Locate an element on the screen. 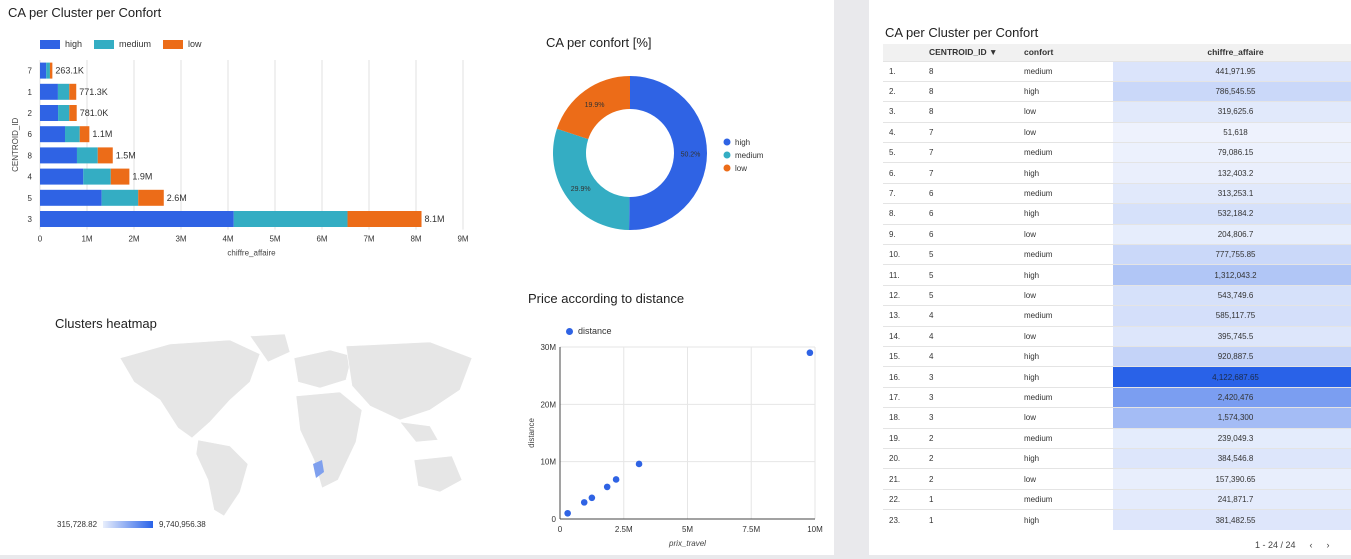 The image size is (1351, 559). map-australia is located at coordinates (438, 474).